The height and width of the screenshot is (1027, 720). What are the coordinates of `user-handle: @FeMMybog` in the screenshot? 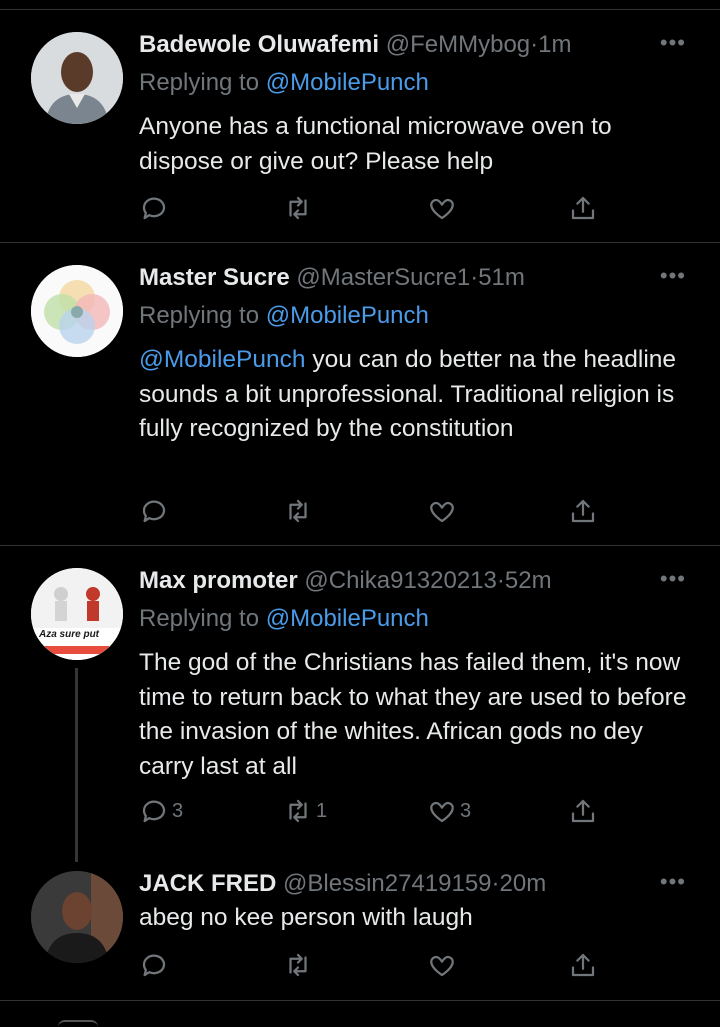 It's located at (458, 44).